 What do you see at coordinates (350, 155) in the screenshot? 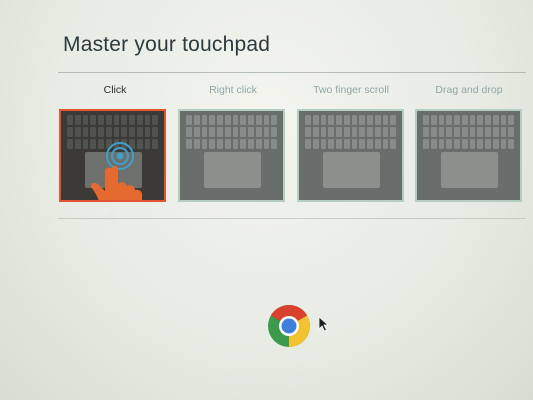
I see `two-finger-scroll-card` at bounding box center [350, 155].